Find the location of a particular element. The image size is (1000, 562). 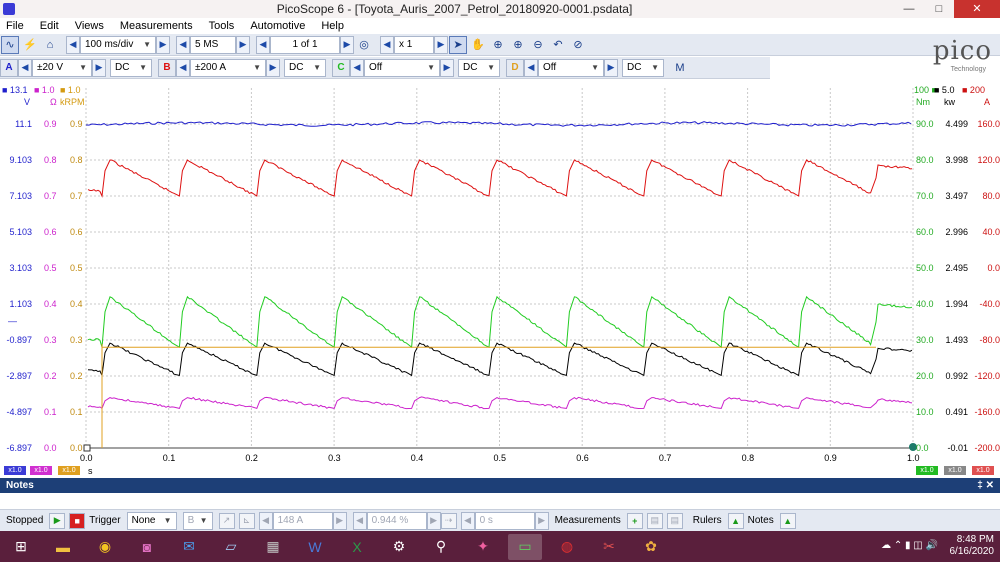

menu-views: Views is located at coordinates (89, 26).